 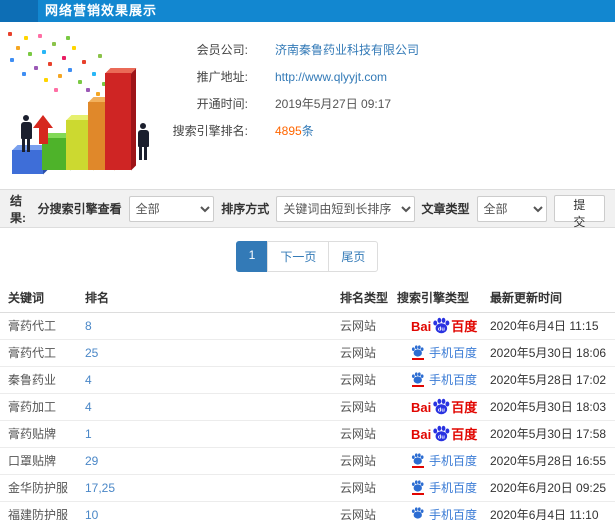 What do you see at coordinates (368, 298) in the screenshot?
I see `header-rank-type: 排名类型` at bounding box center [368, 298].